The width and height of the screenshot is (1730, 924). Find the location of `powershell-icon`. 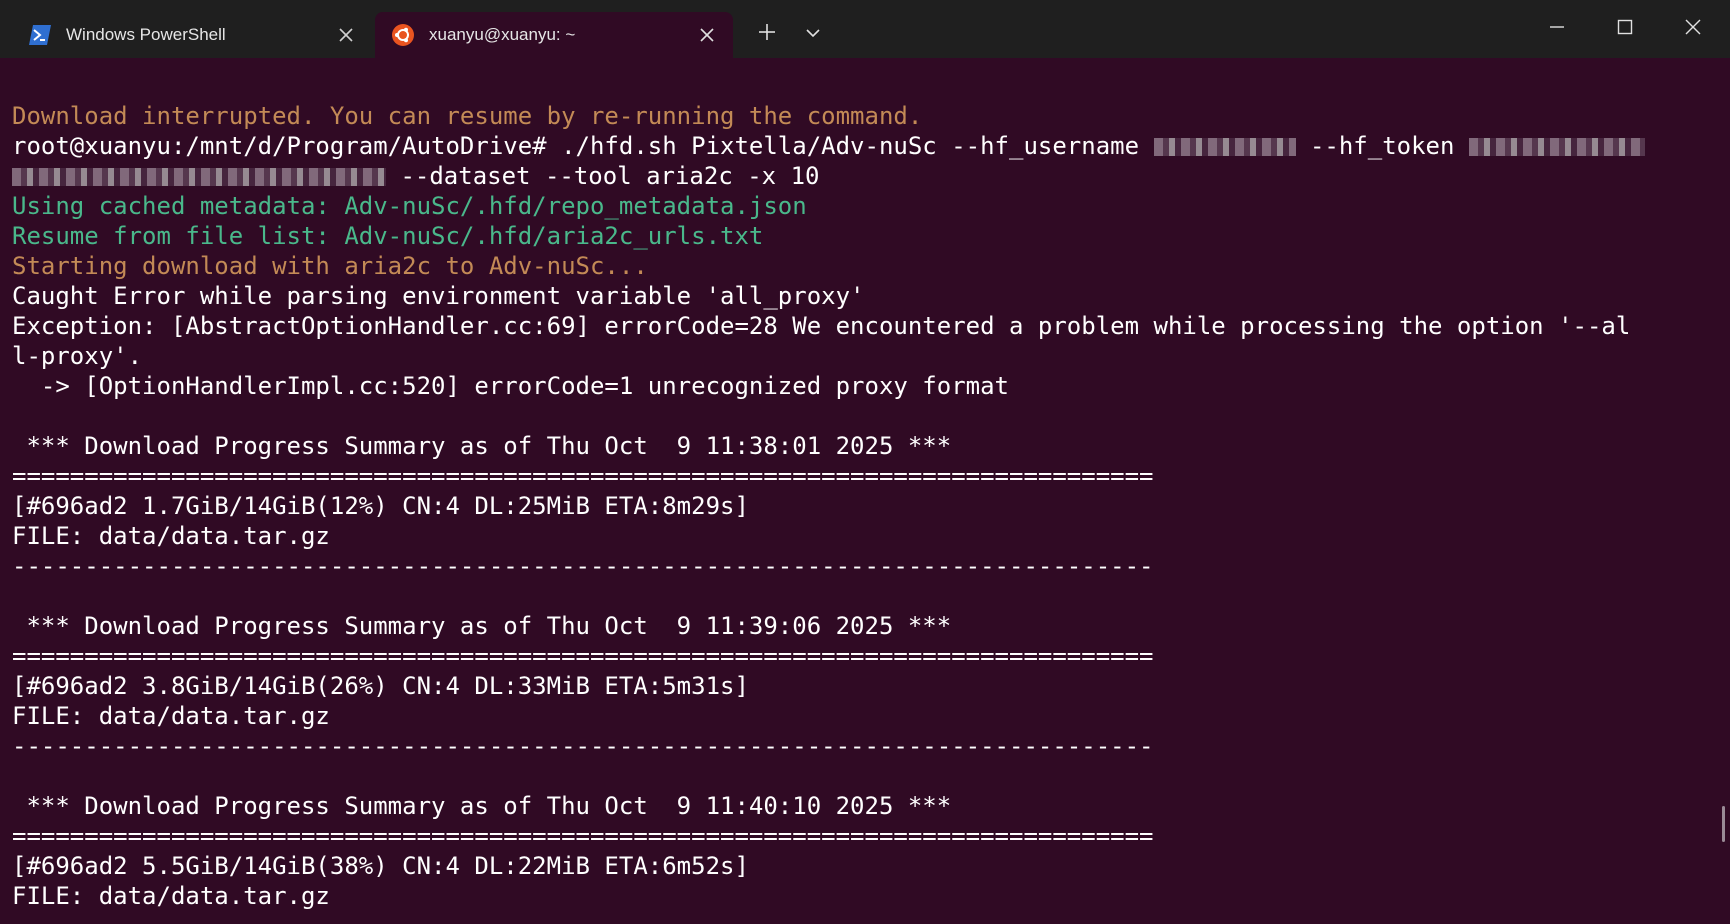

powershell-icon is located at coordinates (40, 35).